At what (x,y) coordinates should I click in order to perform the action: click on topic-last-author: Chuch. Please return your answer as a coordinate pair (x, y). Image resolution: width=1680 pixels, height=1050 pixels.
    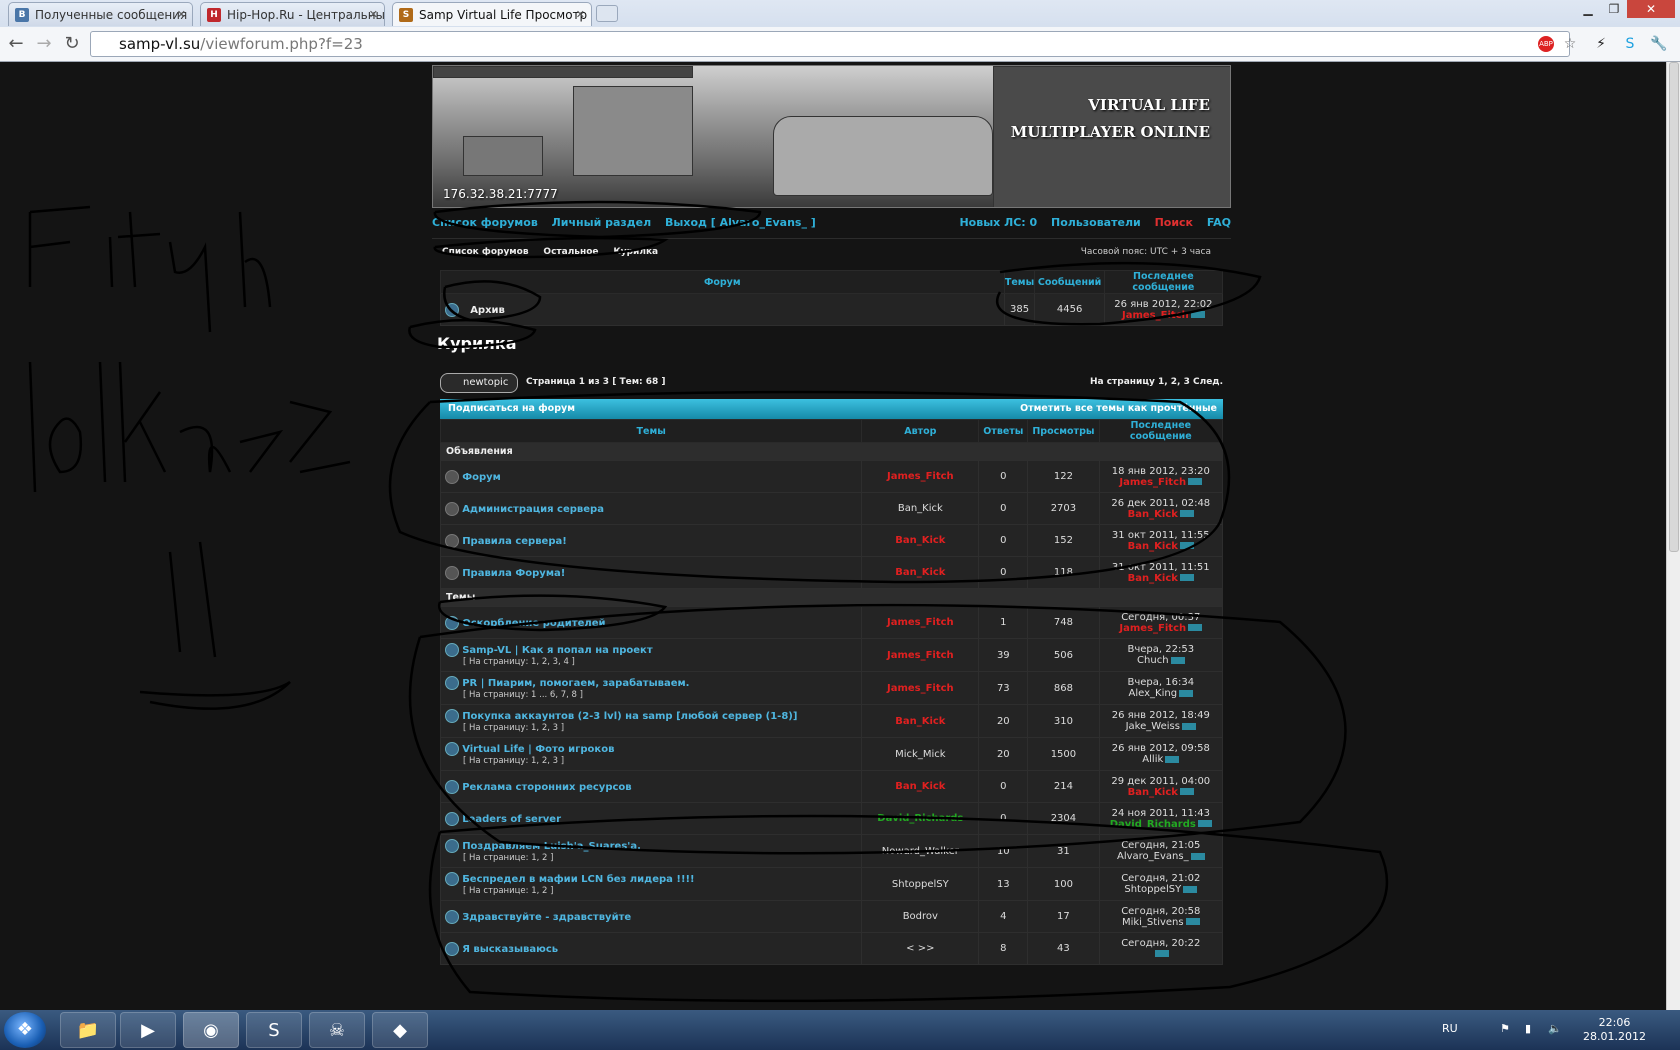
    Looking at the image, I should click on (1153, 660).